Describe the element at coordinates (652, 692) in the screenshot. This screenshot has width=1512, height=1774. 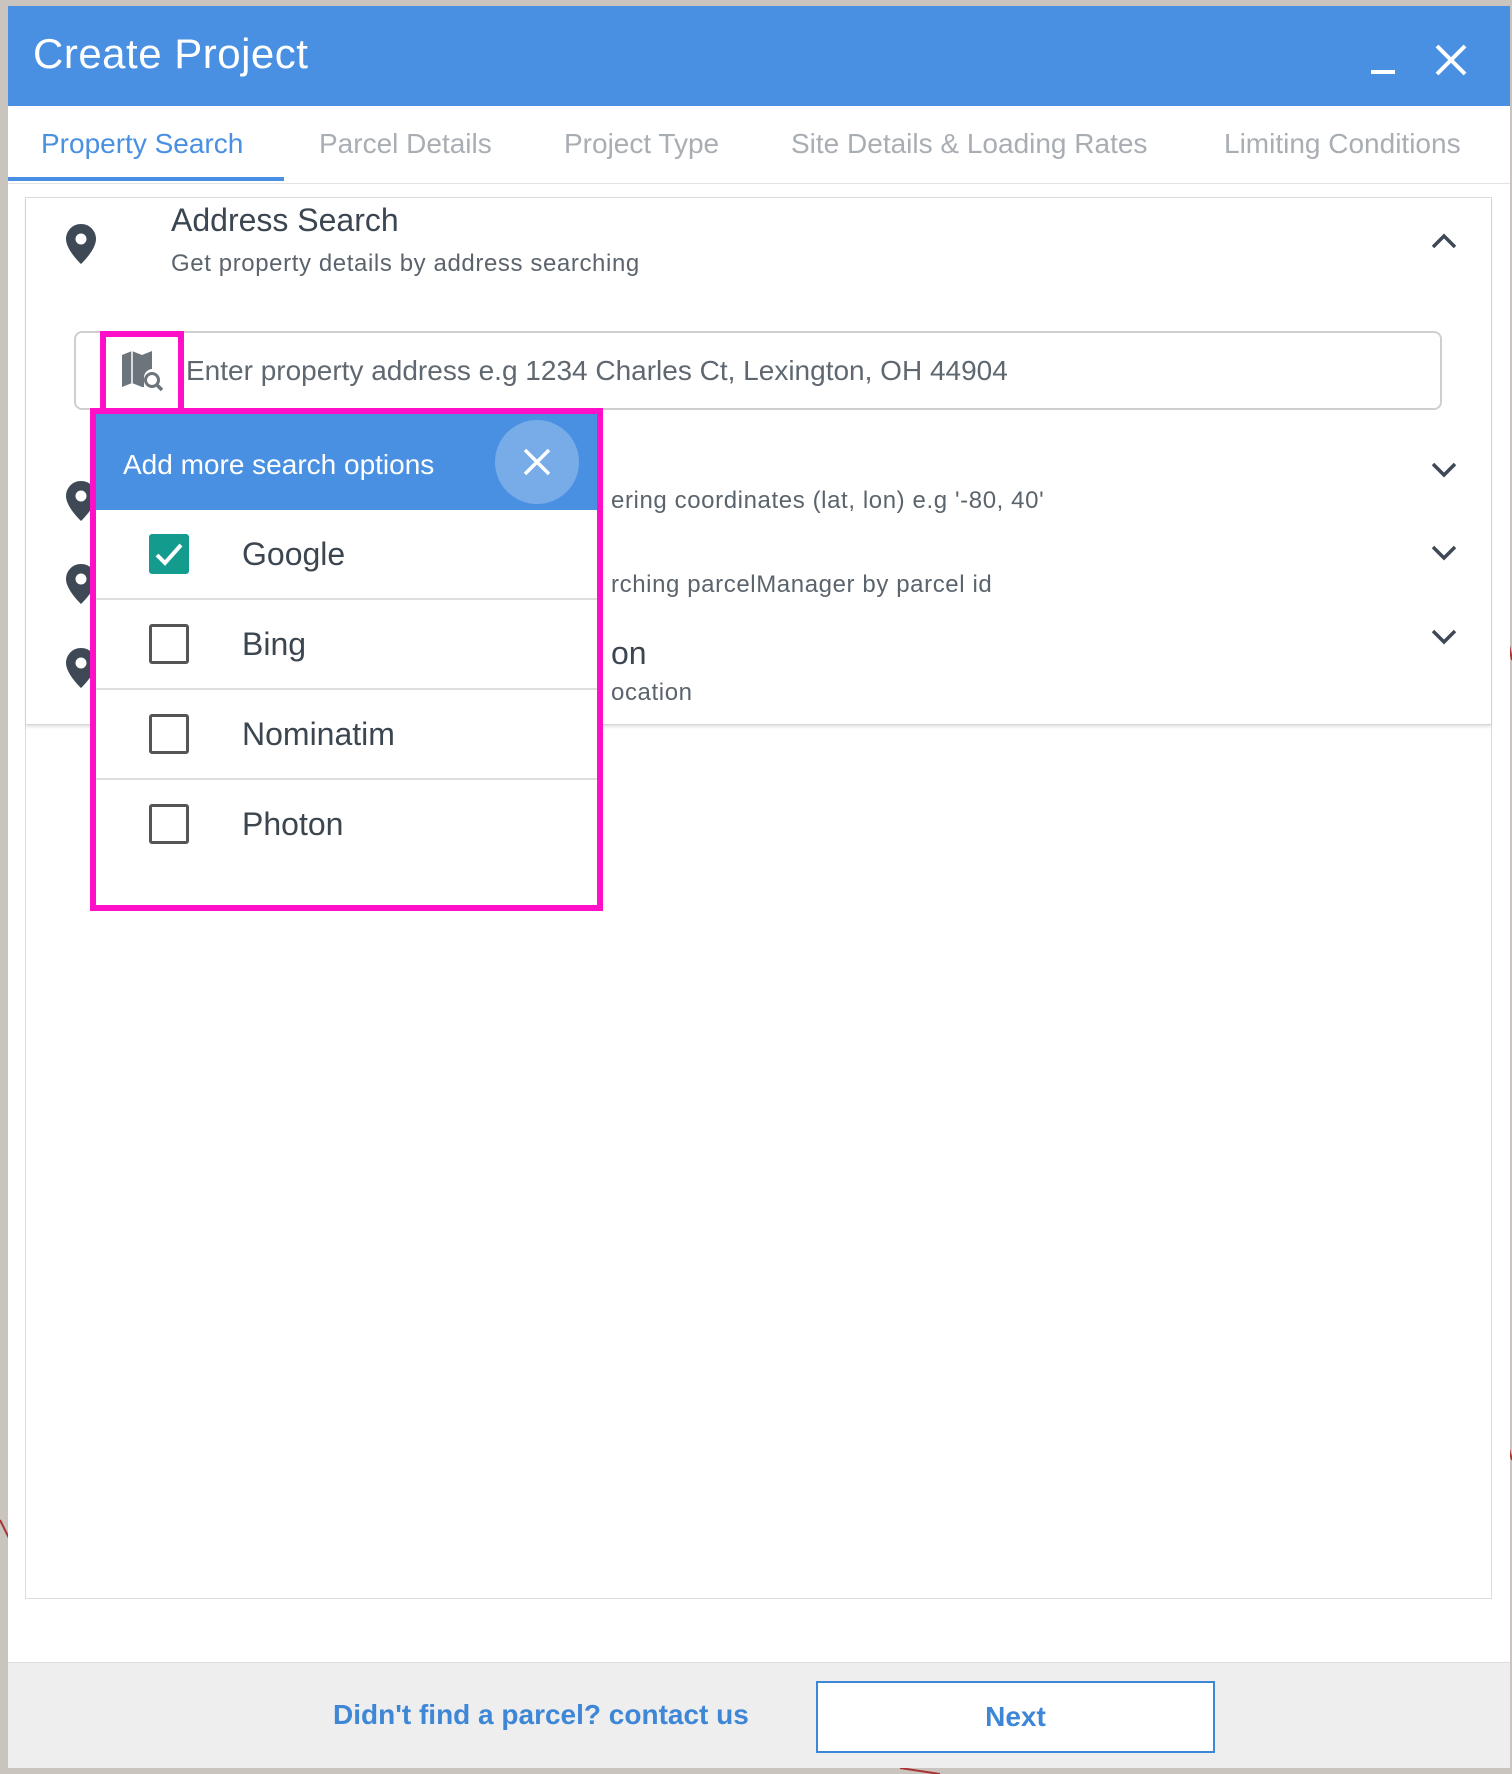
I see `location-search-subtitle: ocation` at that location.